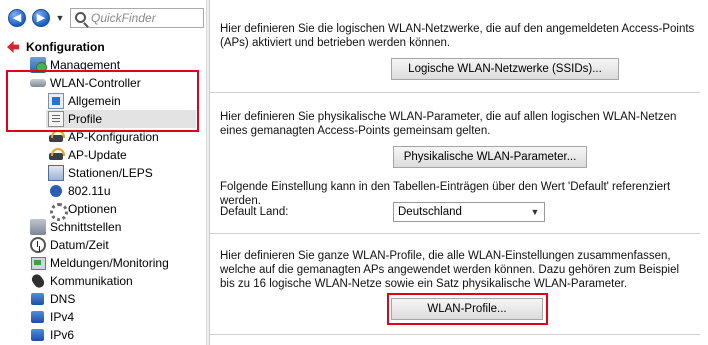 The height and width of the screenshot is (345, 708). I want to click on search-icon, so click(80, 17).